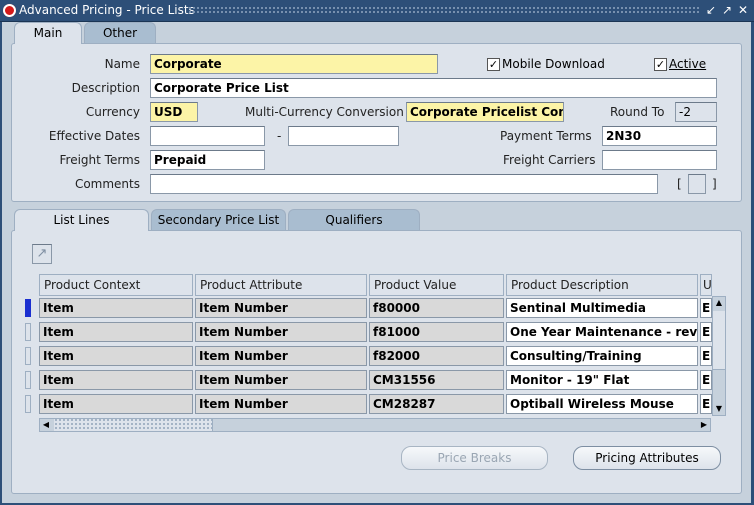 The width and height of the screenshot is (754, 505). I want to click on title-bar: Advanced Pricing - Price Lists ↙ ↗ ✕, so click(377, 11).